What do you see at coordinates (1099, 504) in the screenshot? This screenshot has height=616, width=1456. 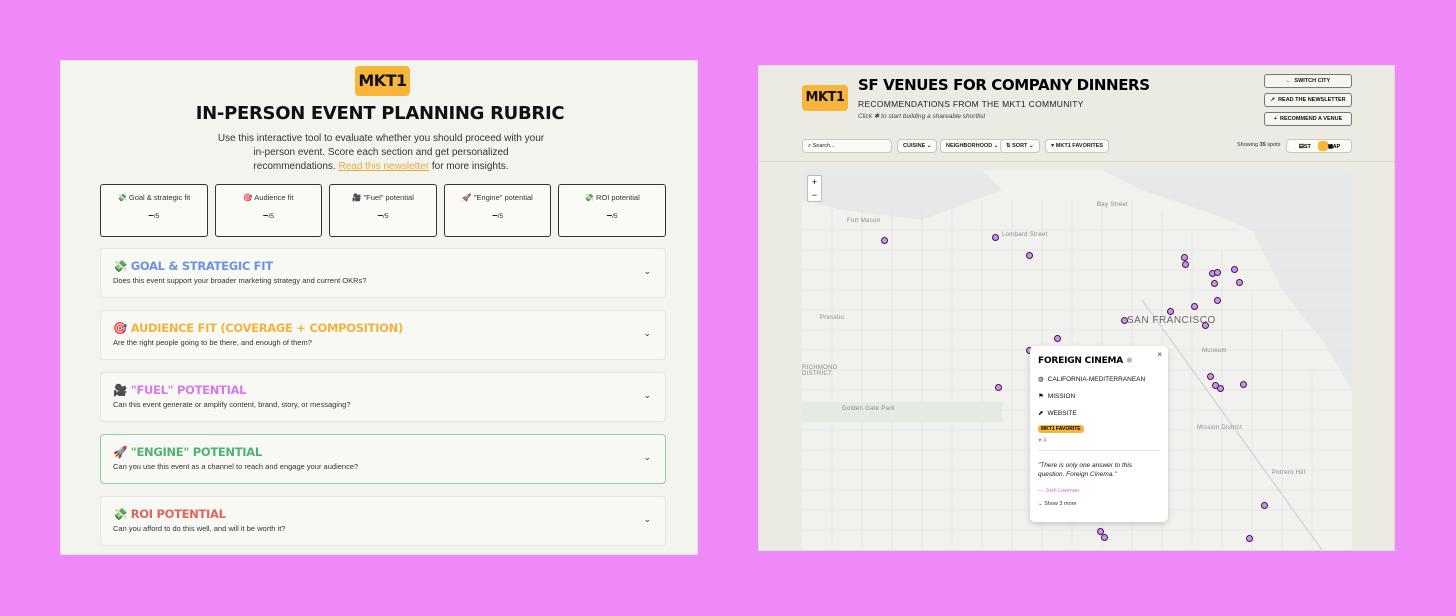 I see `show-more-button: ⌄ Show 3 more` at bounding box center [1099, 504].